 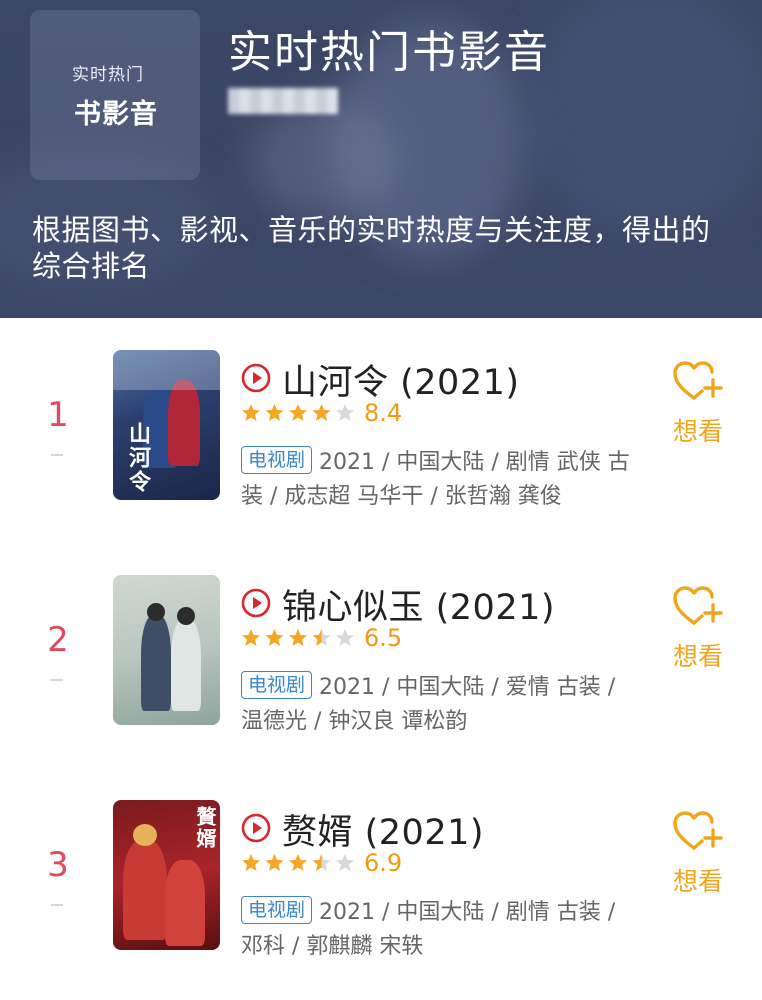 I want to click on rank-number: 3, so click(x=58, y=865).